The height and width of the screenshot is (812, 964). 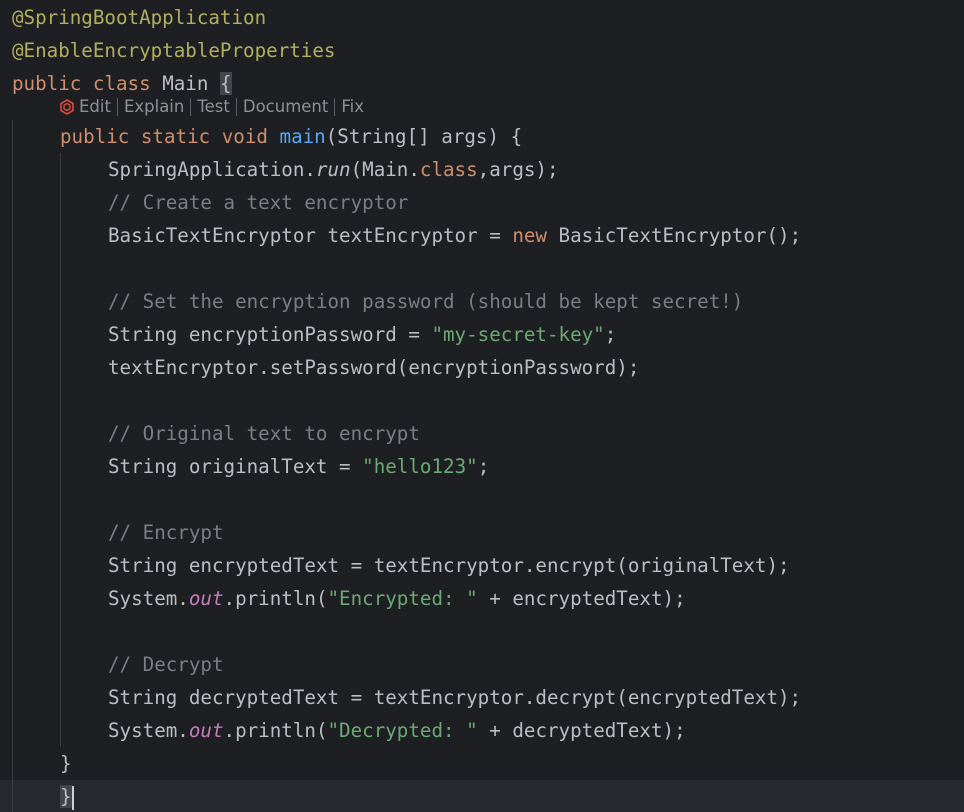 I want to click on run-method: run, so click(x=333, y=169).